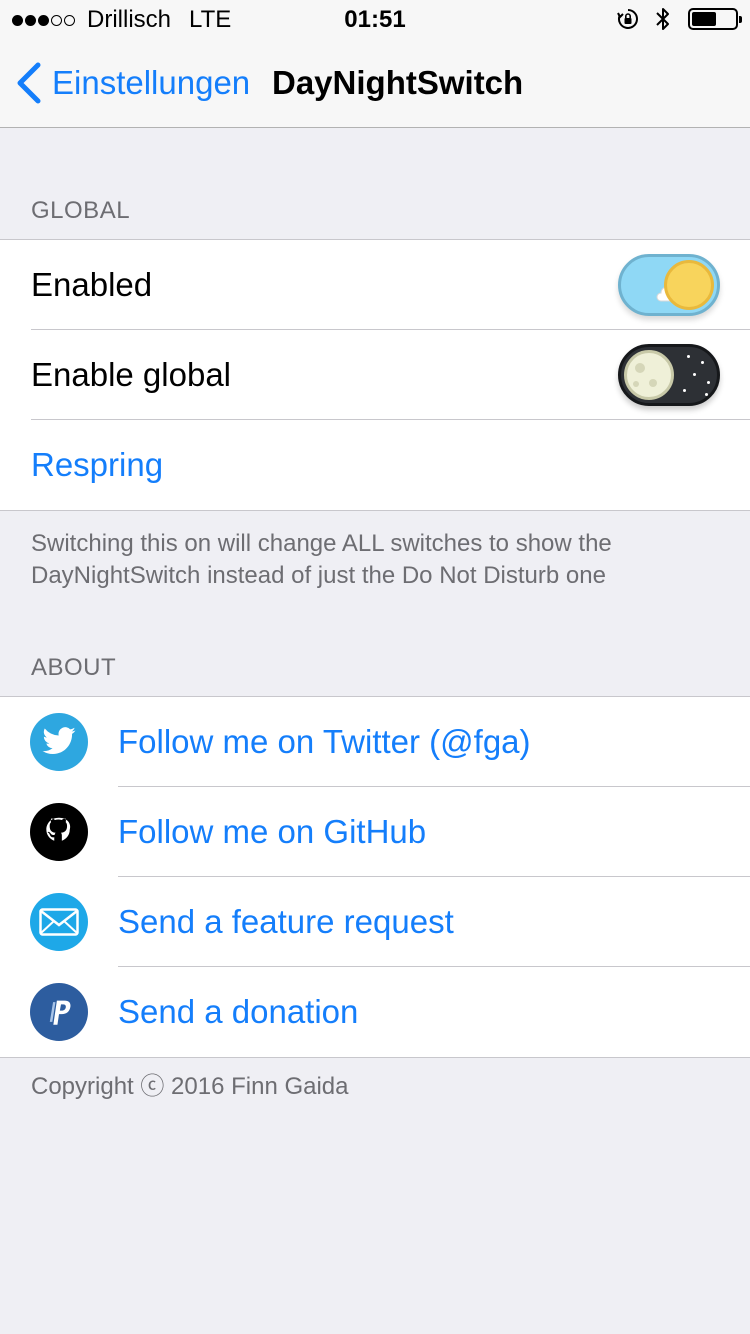  I want to click on orientation-lock-icon, so click(627, 19).